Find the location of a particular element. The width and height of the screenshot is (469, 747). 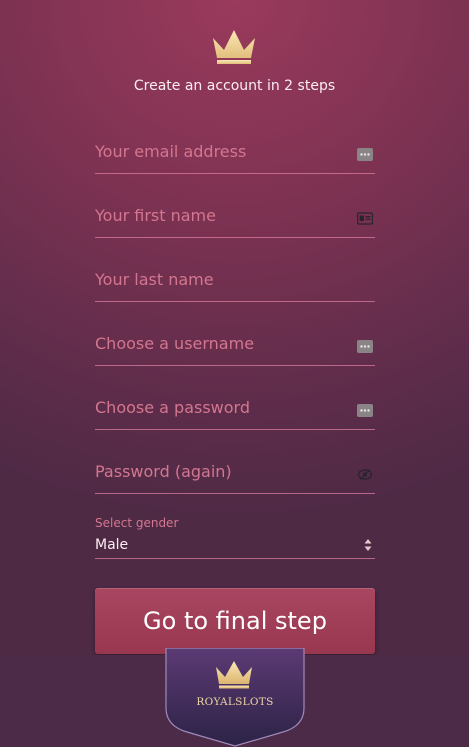

password-field: Choose a password is located at coordinates (235, 413).